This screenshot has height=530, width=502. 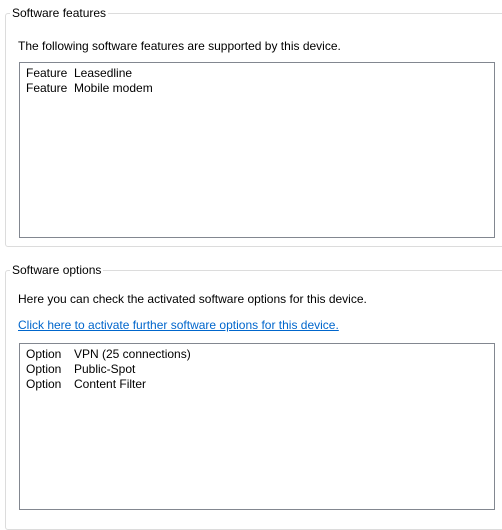 What do you see at coordinates (257, 73) in the screenshot?
I see `list-item: Feature Leasedline` at bounding box center [257, 73].